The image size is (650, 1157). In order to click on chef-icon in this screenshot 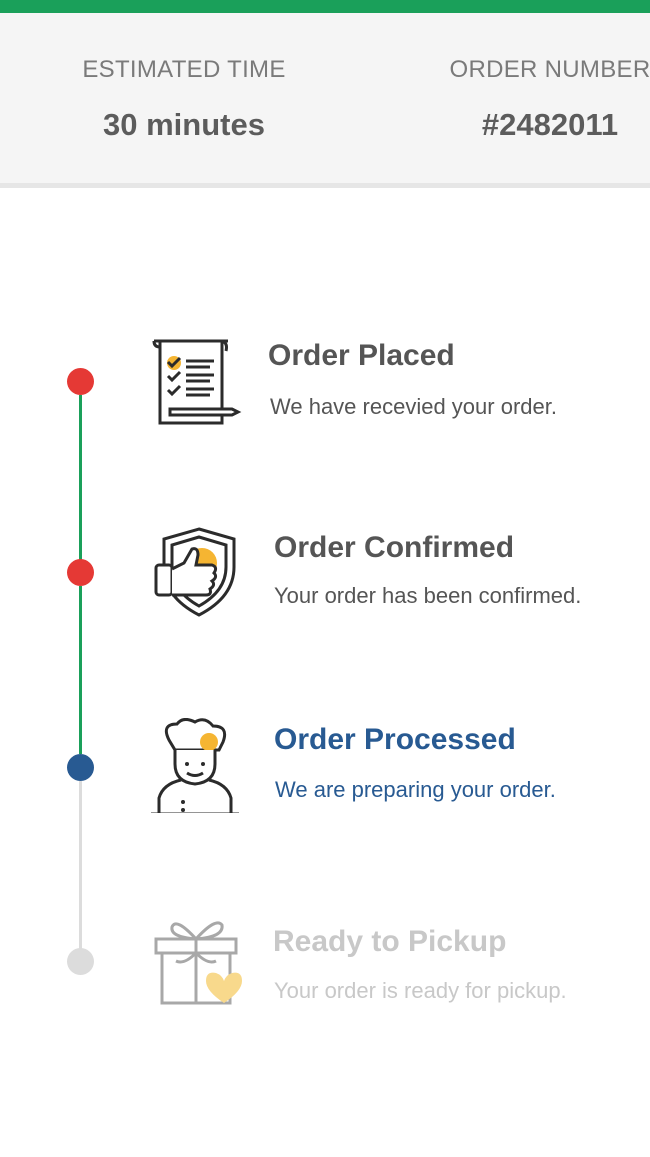, I will do `click(195, 765)`.